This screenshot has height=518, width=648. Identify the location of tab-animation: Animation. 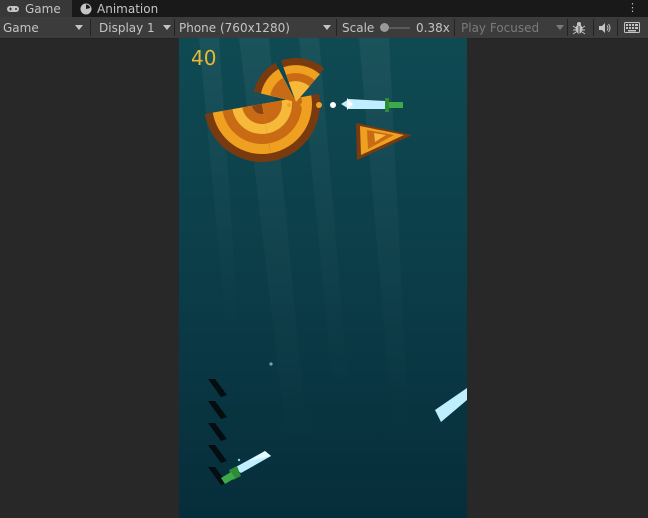
(125, 8).